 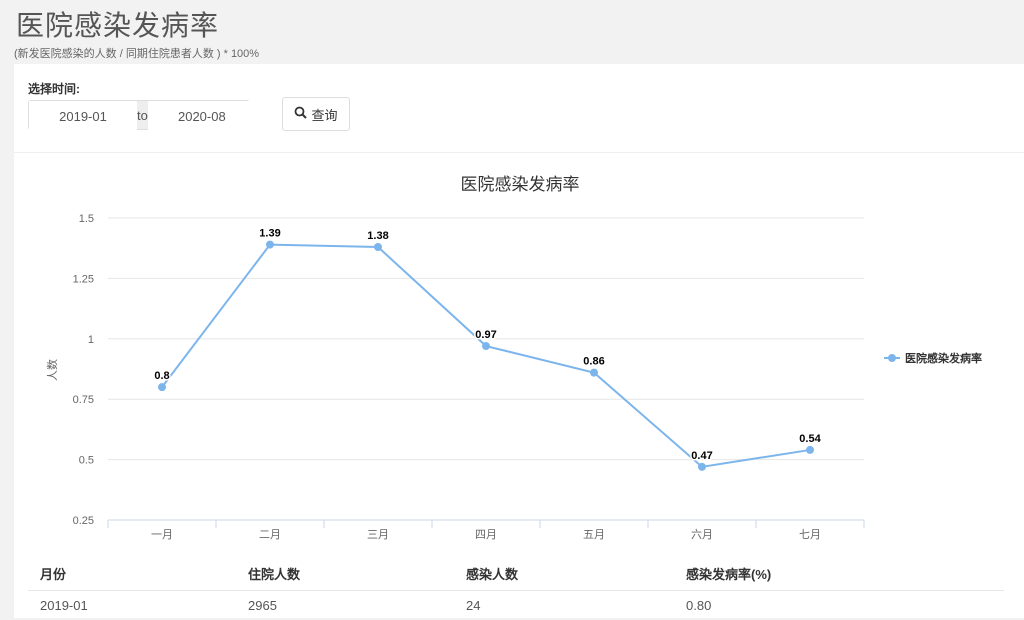 What do you see at coordinates (86, 219) in the screenshot?
I see `y-tick-label: 1.5` at bounding box center [86, 219].